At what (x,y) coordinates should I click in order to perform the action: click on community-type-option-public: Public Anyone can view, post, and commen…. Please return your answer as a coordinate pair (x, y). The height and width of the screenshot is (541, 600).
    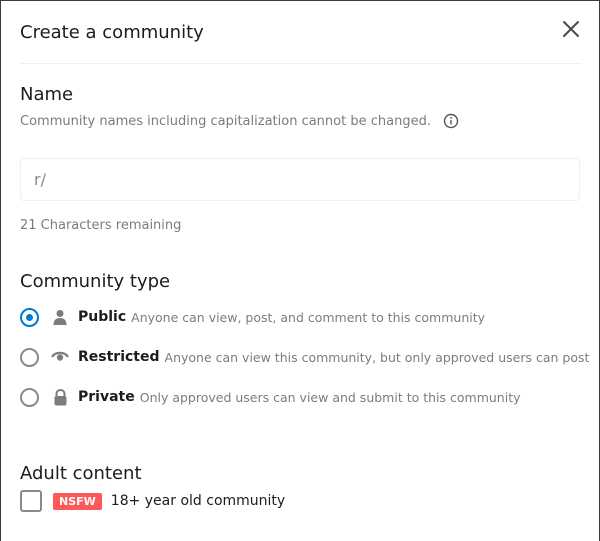
    Looking at the image, I should click on (252, 317).